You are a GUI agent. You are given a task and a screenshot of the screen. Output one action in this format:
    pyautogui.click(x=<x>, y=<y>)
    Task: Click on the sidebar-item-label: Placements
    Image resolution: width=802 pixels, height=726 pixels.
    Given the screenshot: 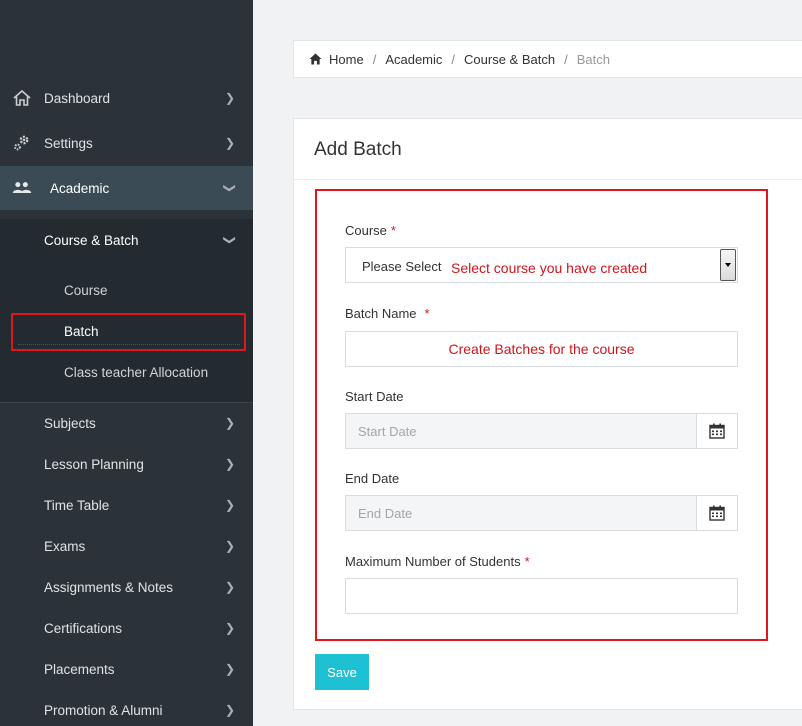 What is the action you would take?
    pyautogui.click(x=79, y=669)
    